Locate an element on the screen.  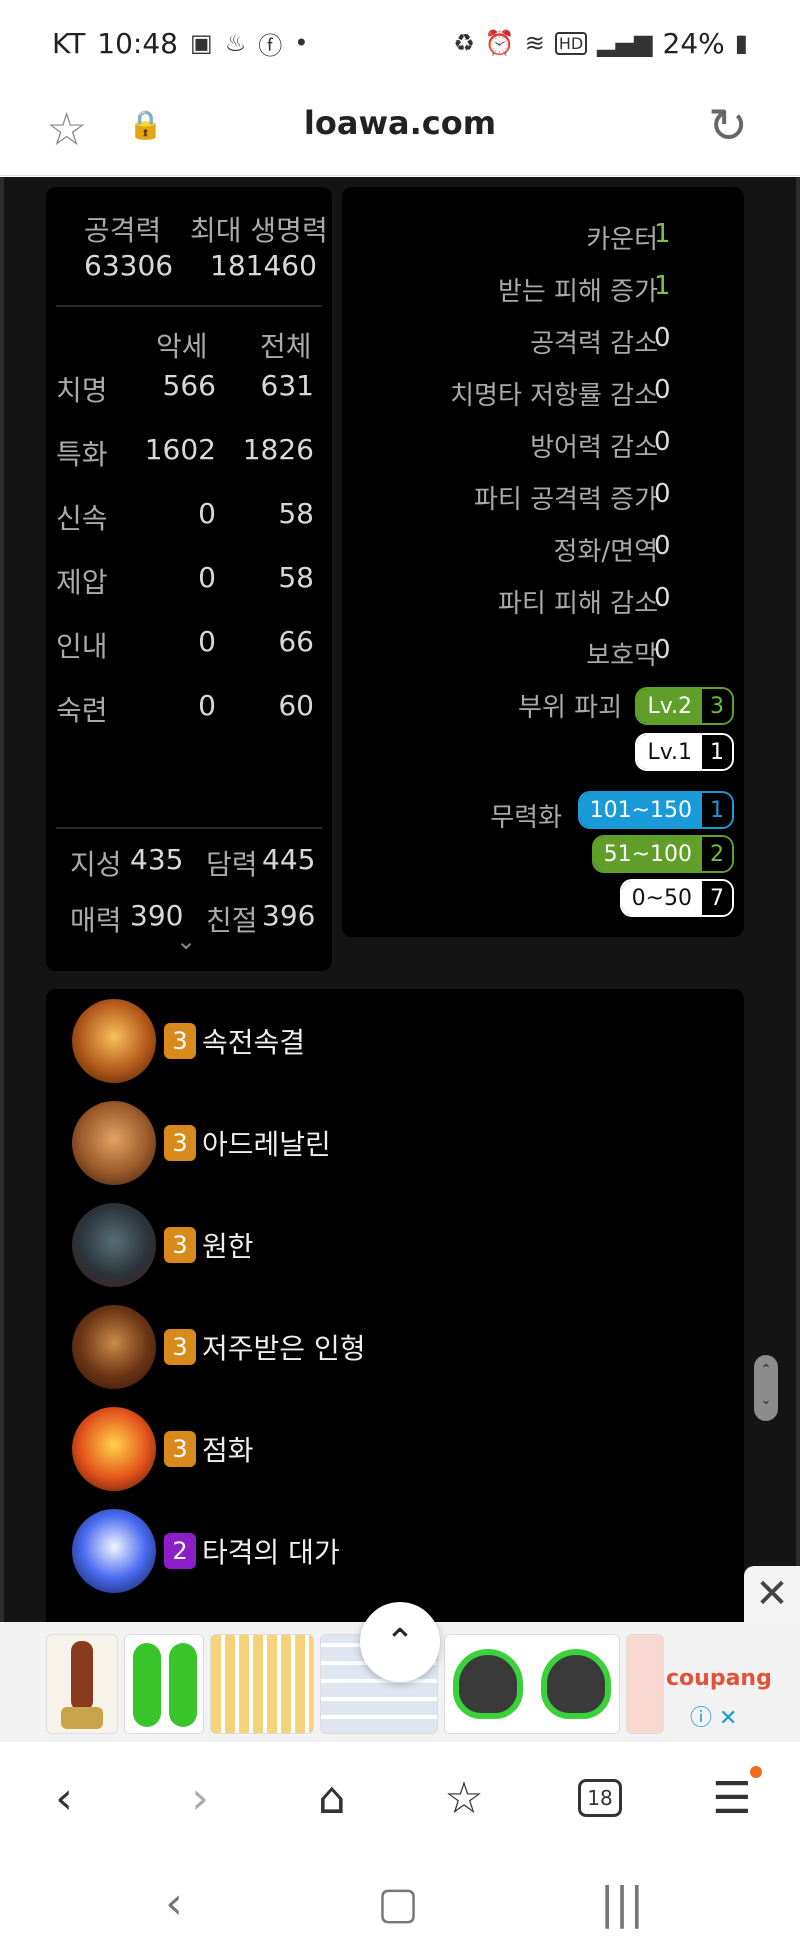
reload-icon: ↻ is located at coordinates (728, 126).